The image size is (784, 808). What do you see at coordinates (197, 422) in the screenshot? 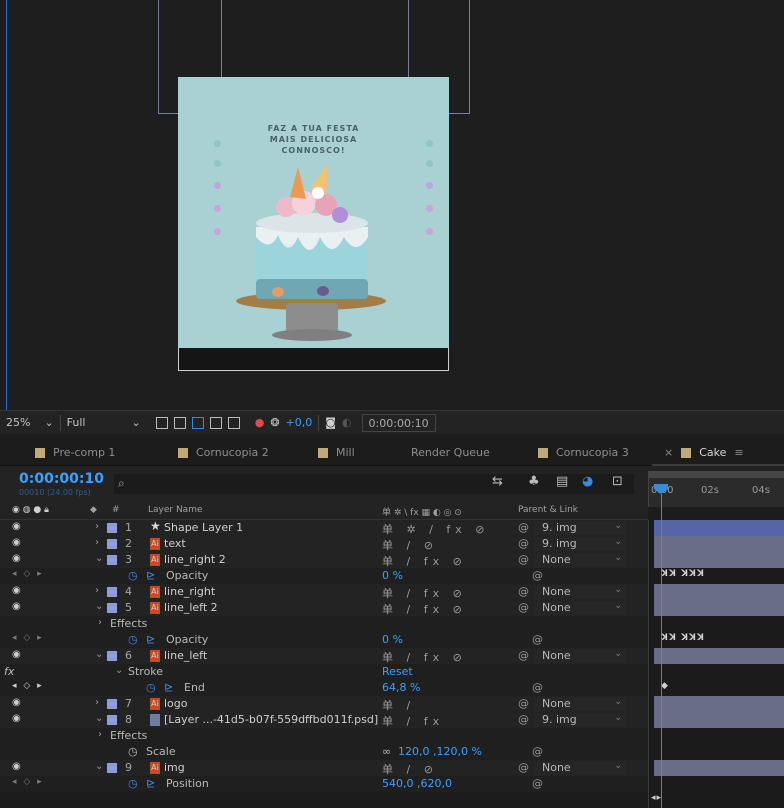
I see `guides-icon` at bounding box center [197, 422].